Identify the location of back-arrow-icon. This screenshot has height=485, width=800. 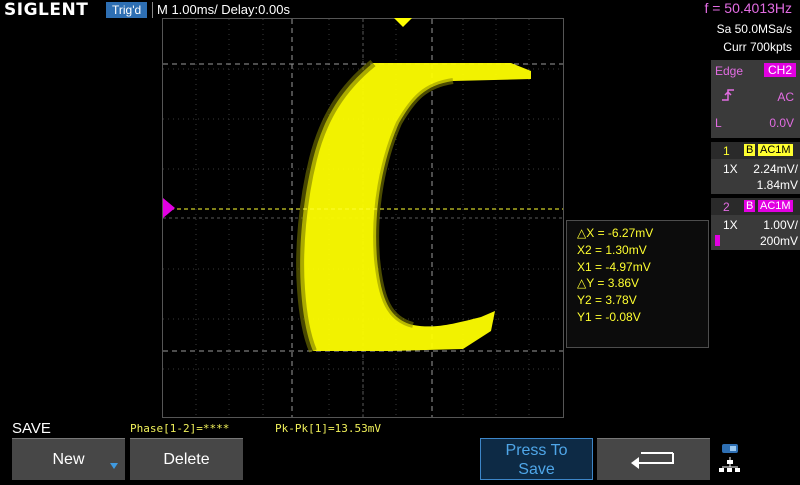
(652, 460).